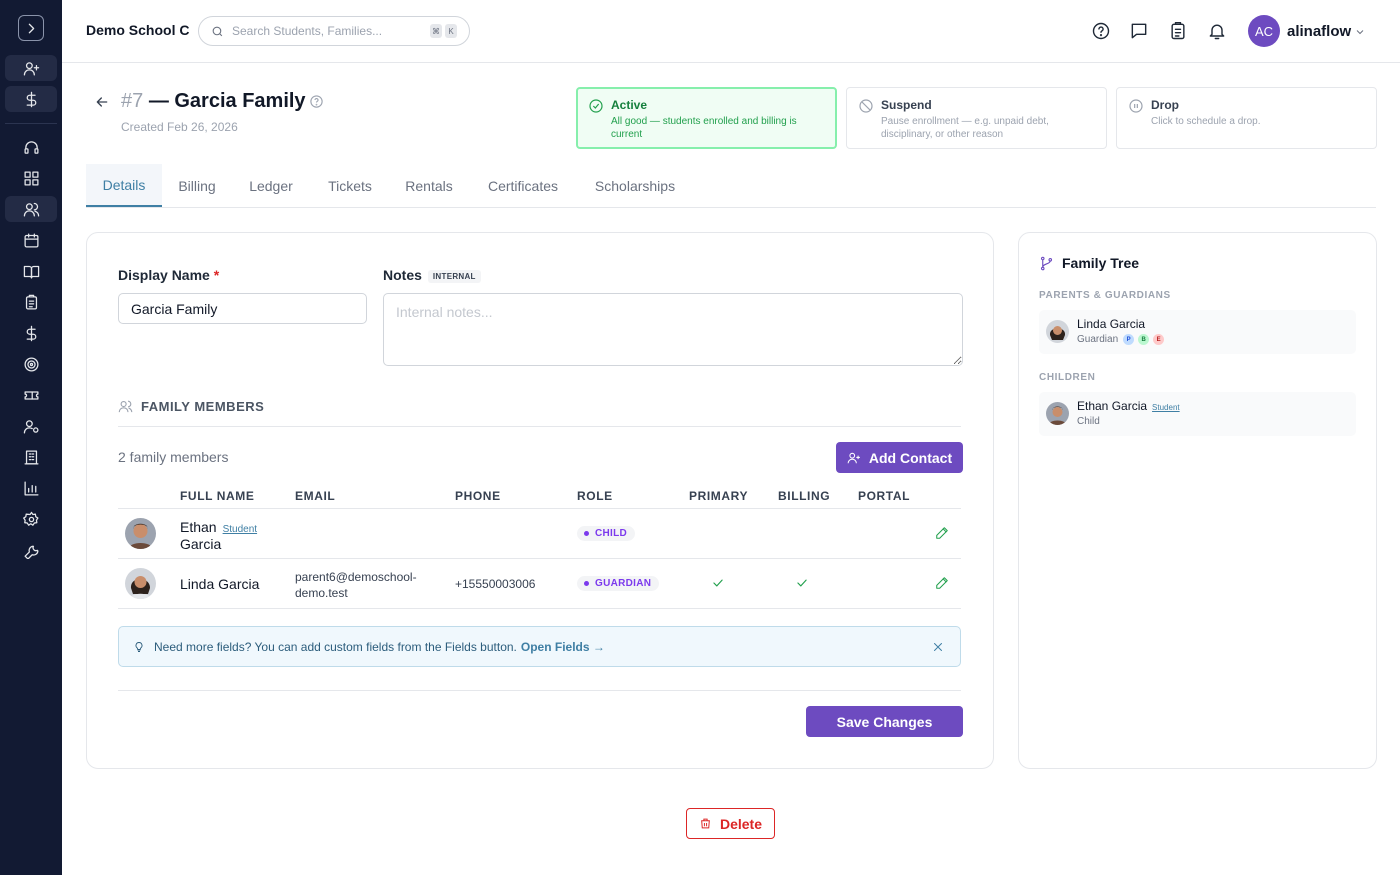  I want to click on parent-name: Linda Garcia, so click(1111, 324).